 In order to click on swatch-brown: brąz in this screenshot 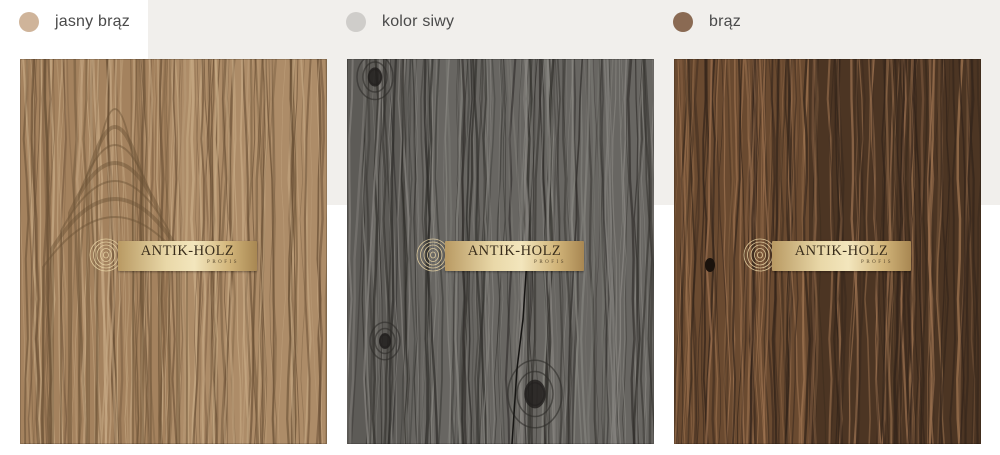, I will do `click(707, 22)`.